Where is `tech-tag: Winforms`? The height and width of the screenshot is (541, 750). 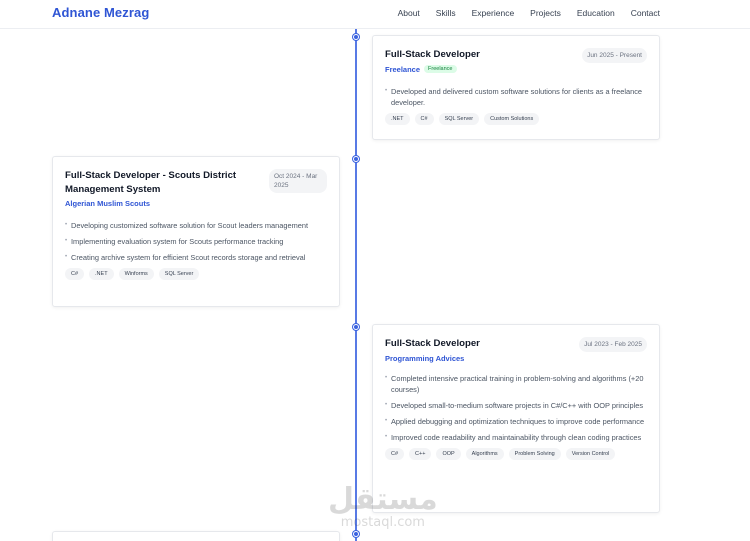 tech-tag: Winforms is located at coordinates (136, 274).